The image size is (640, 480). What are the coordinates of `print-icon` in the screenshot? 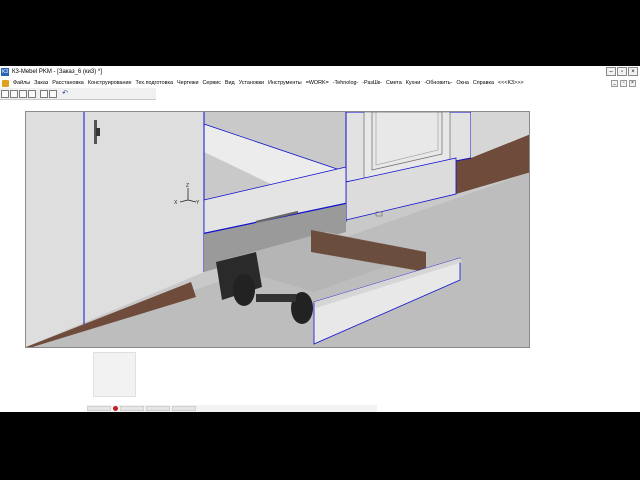 It's located at (23, 93).